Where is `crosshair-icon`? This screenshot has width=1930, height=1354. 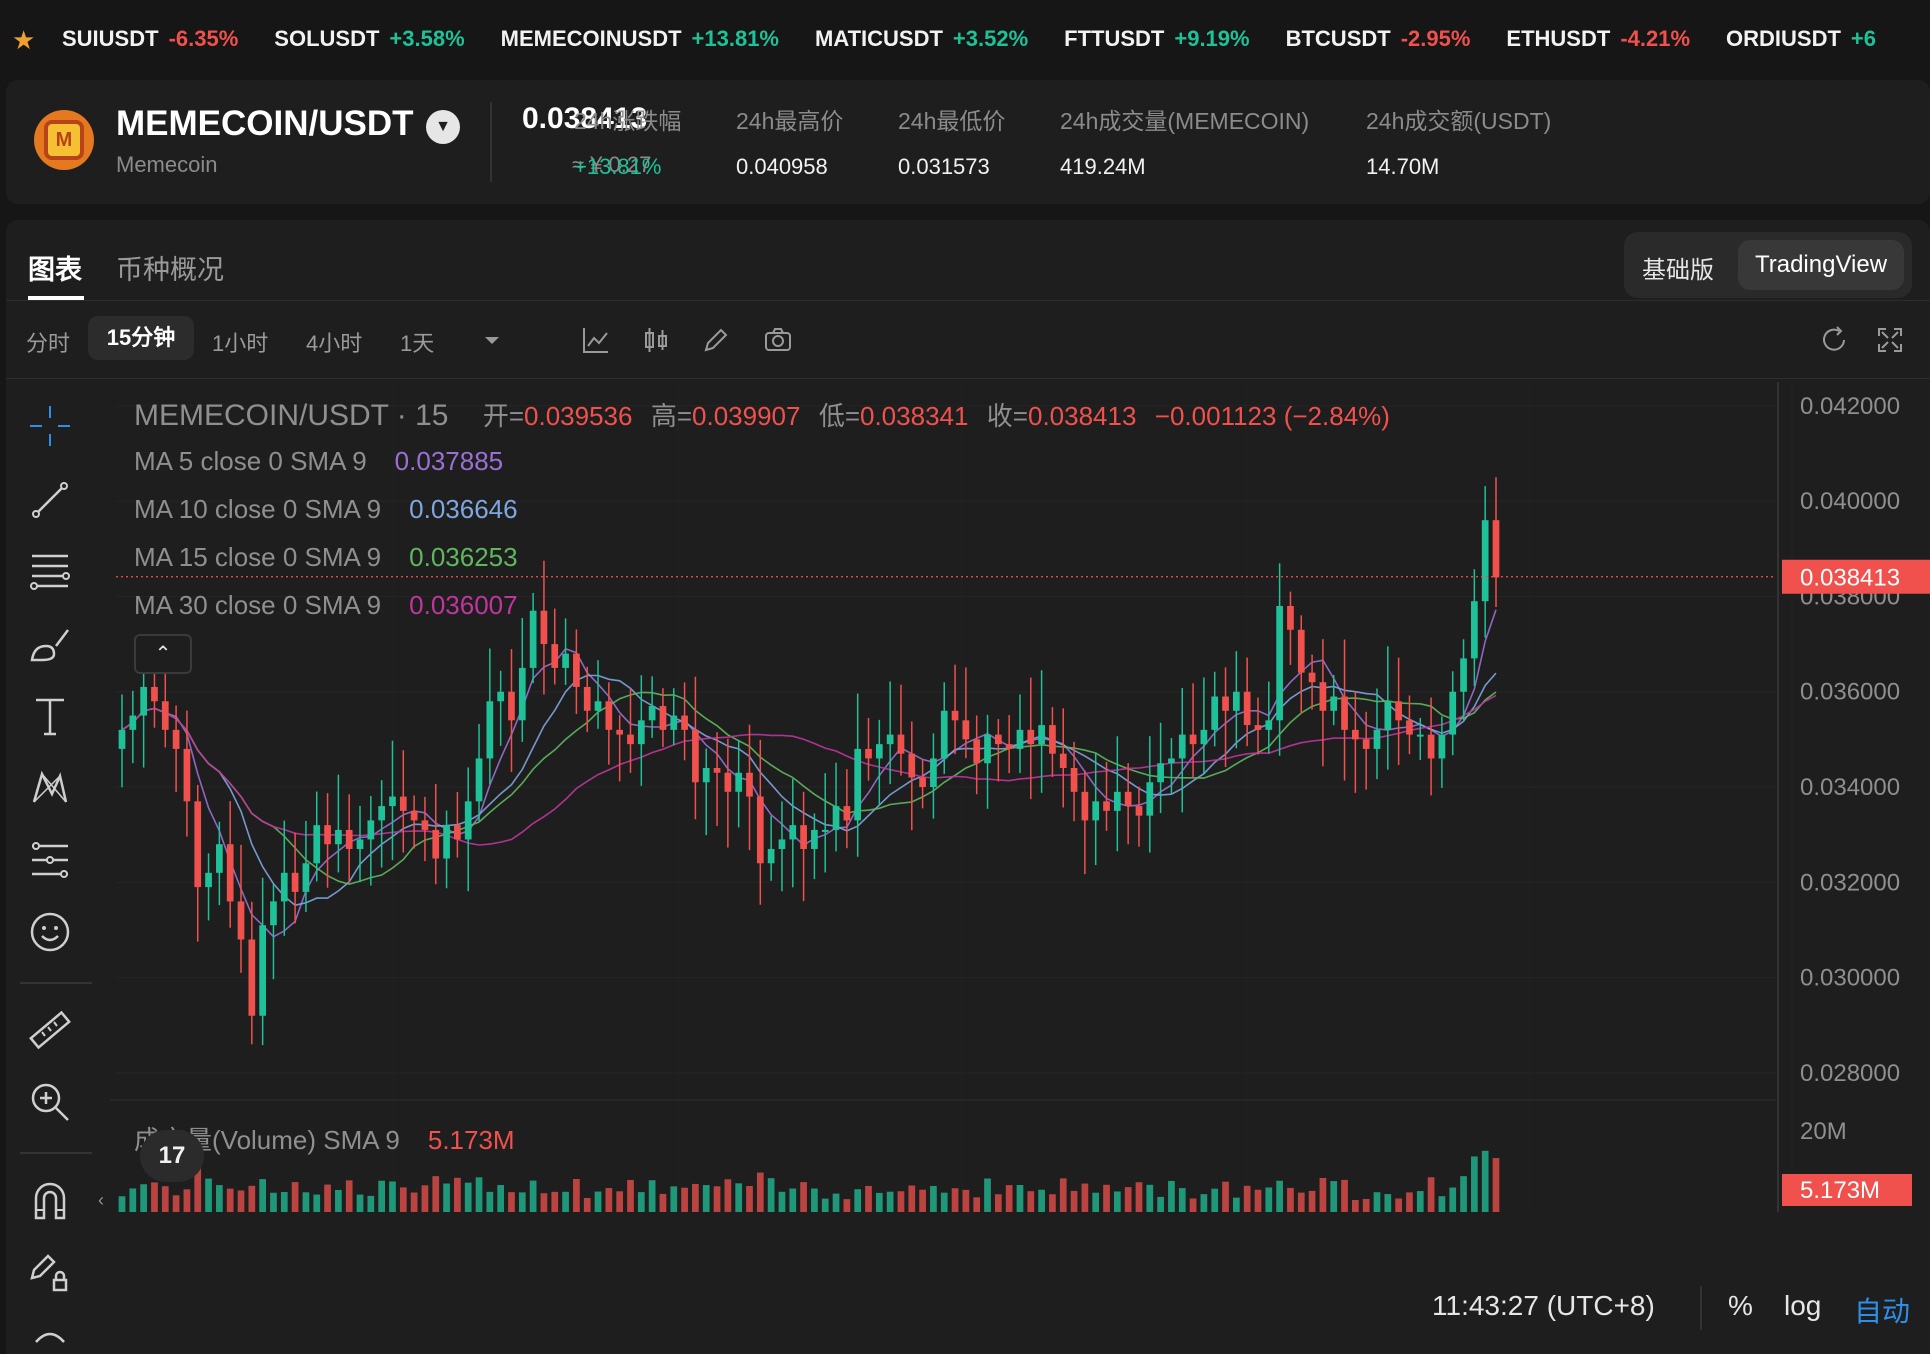
crosshair-icon is located at coordinates (50, 426).